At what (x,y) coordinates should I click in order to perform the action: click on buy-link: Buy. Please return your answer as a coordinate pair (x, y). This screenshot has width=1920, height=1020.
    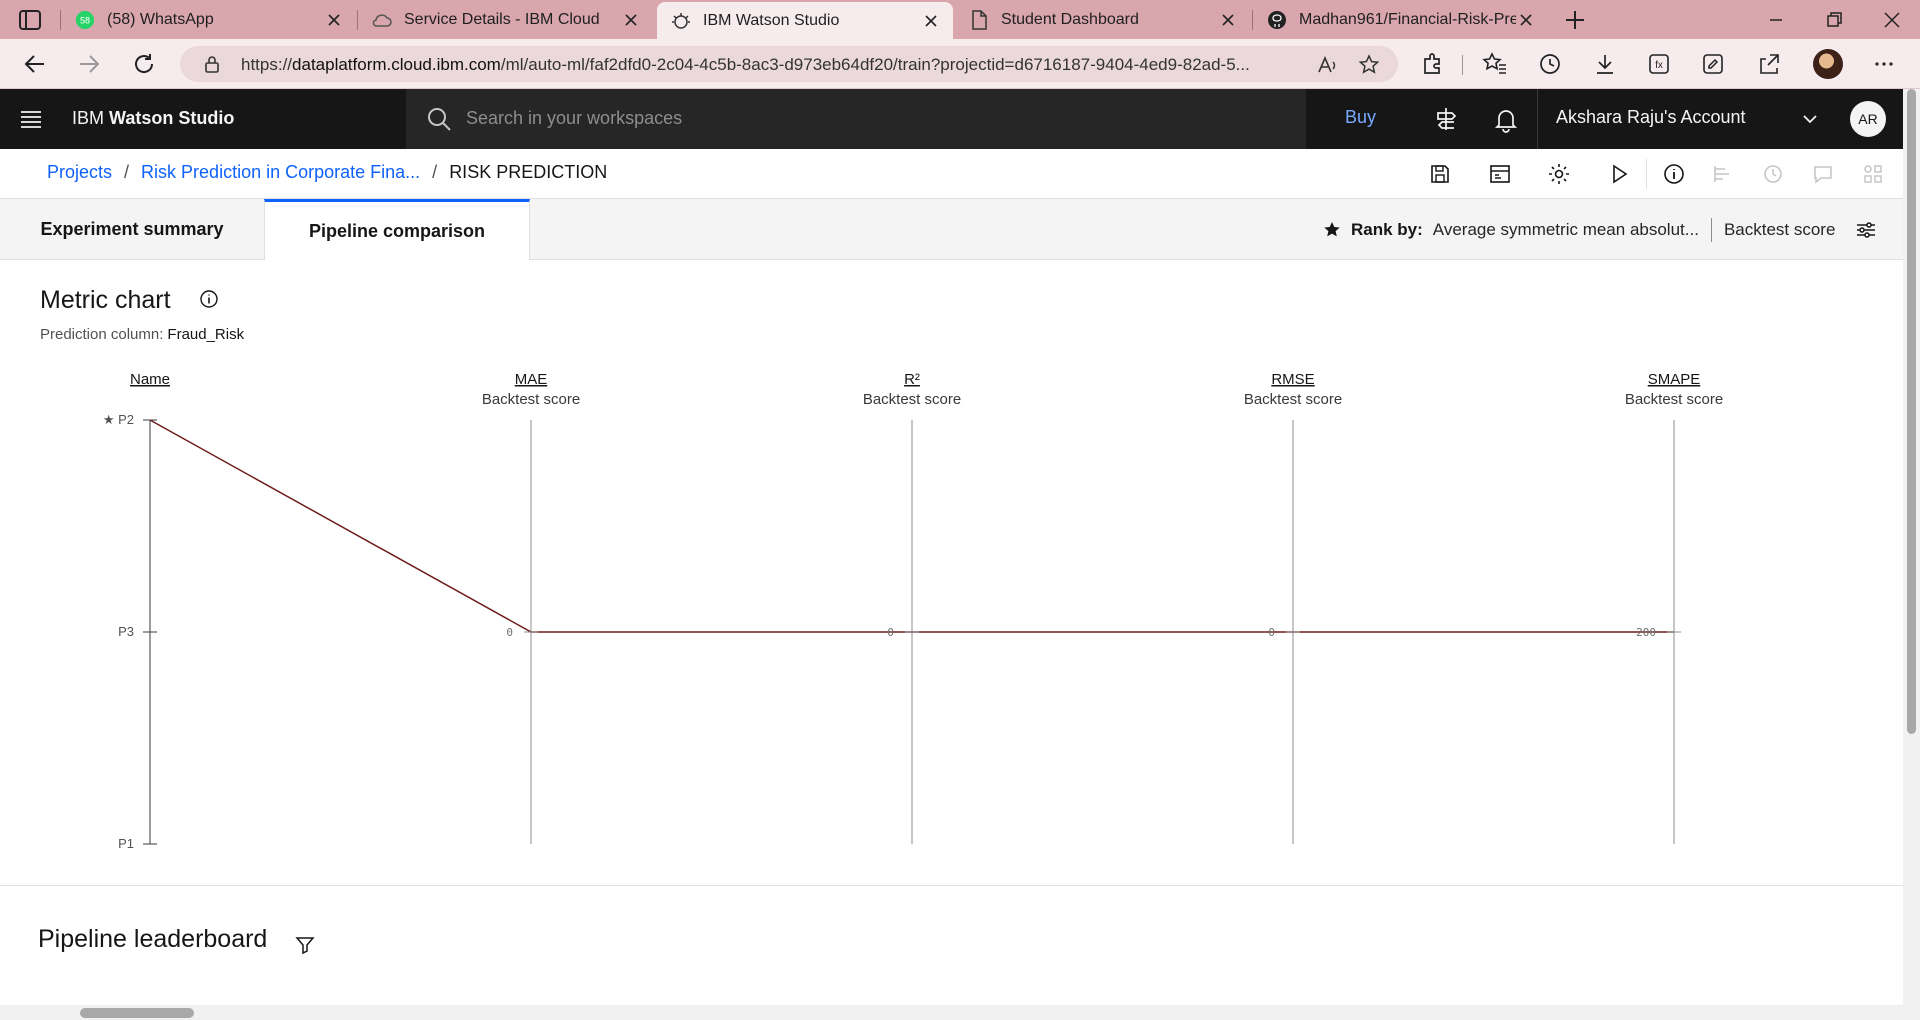
    Looking at the image, I should click on (1360, 117).